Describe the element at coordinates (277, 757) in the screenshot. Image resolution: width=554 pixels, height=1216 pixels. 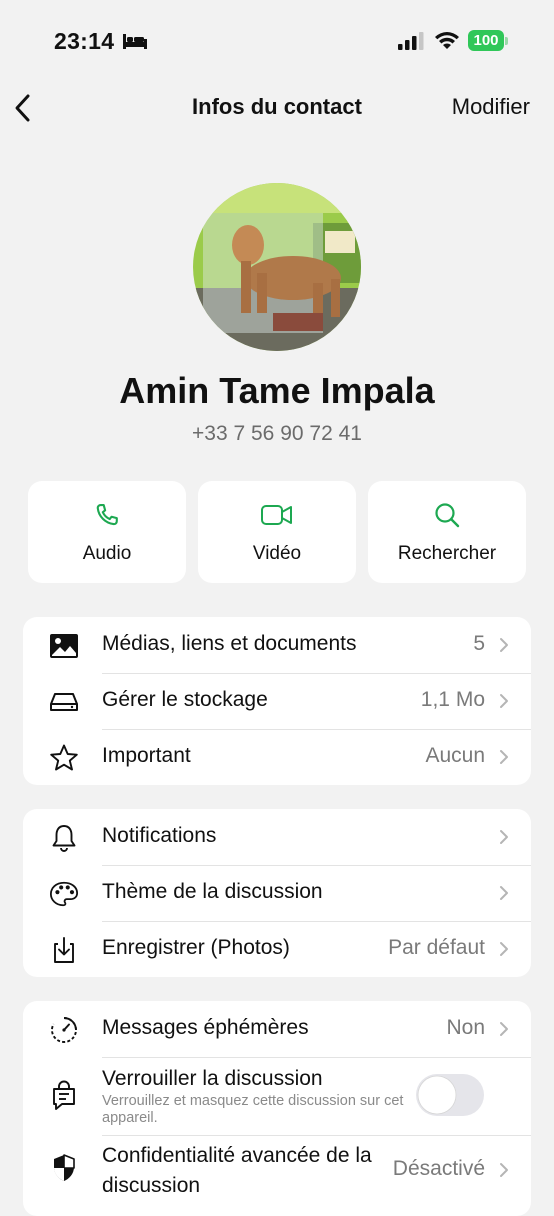
I see `important-row: Important Aucun` at that location.